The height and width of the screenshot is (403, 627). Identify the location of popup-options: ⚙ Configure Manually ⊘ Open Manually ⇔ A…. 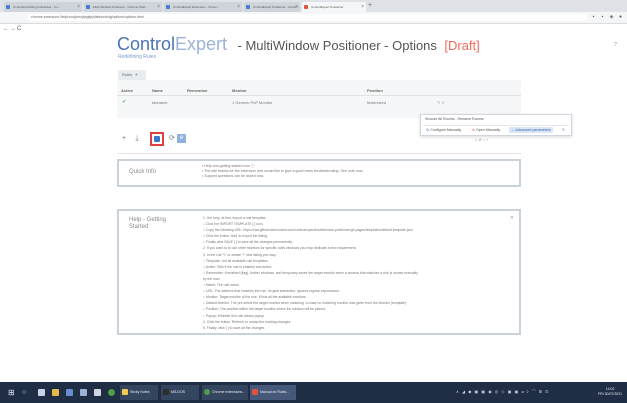
(496, 129).